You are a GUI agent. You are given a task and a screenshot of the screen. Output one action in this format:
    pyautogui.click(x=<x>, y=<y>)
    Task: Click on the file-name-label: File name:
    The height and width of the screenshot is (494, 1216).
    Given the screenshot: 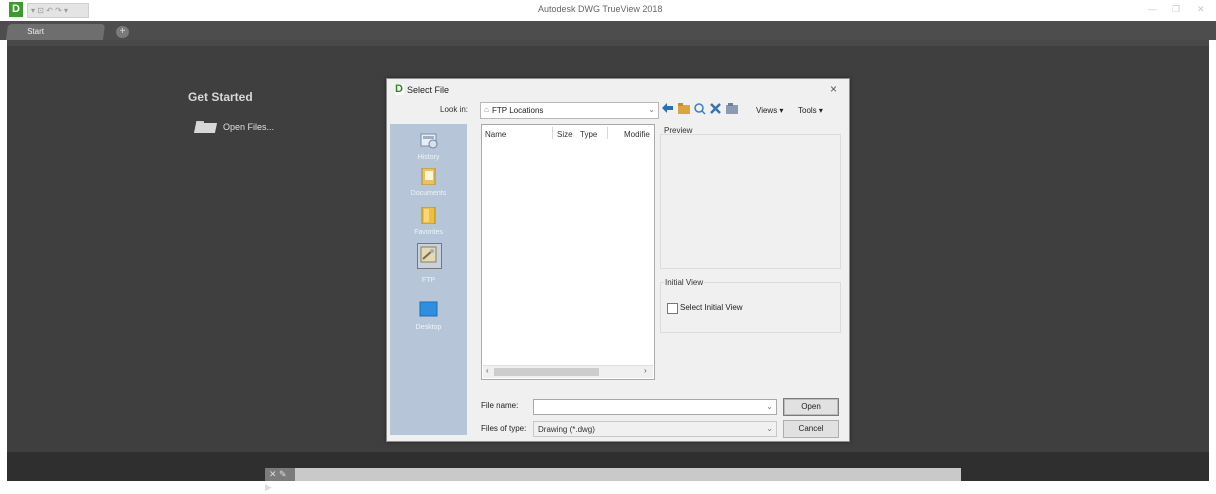 What is the action you would take?
    pyautogui.click(x=500, y=405)
    